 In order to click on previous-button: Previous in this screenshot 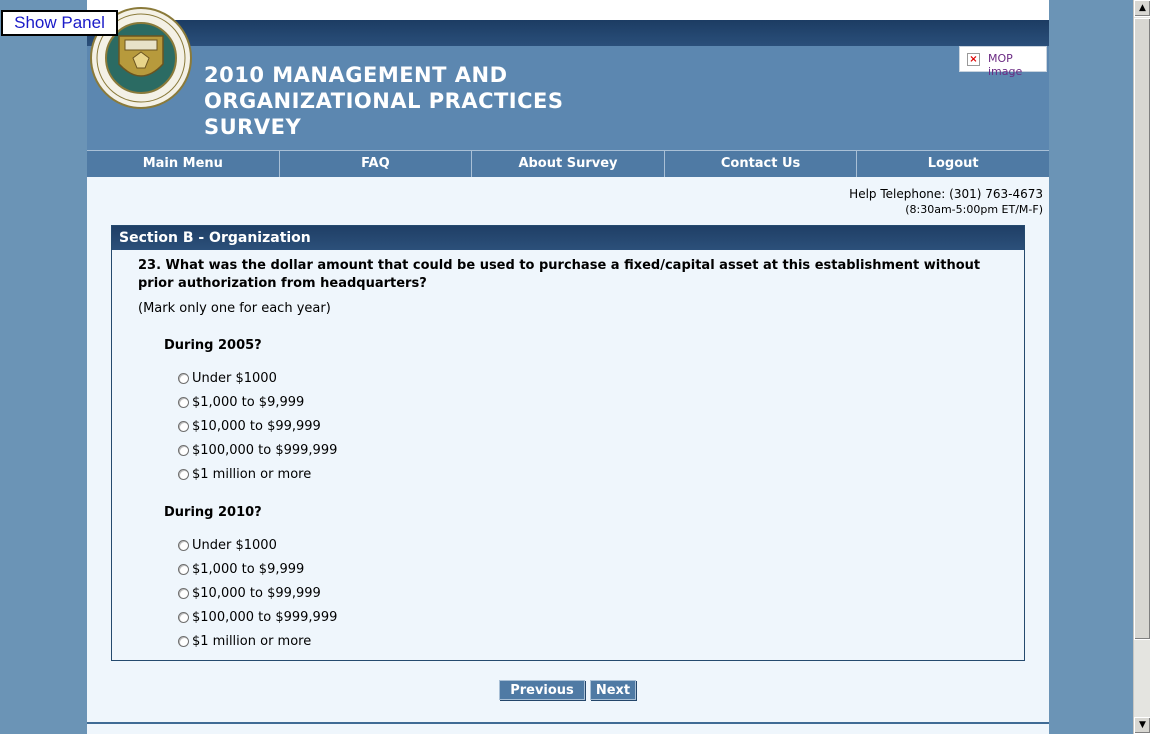, I will do `click(542, 690)`.